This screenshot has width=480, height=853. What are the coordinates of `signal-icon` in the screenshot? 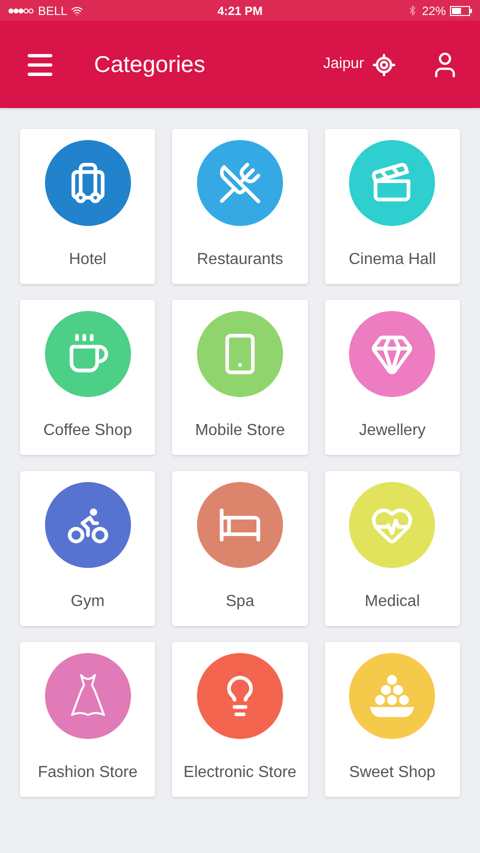 It's located at (21, 11).